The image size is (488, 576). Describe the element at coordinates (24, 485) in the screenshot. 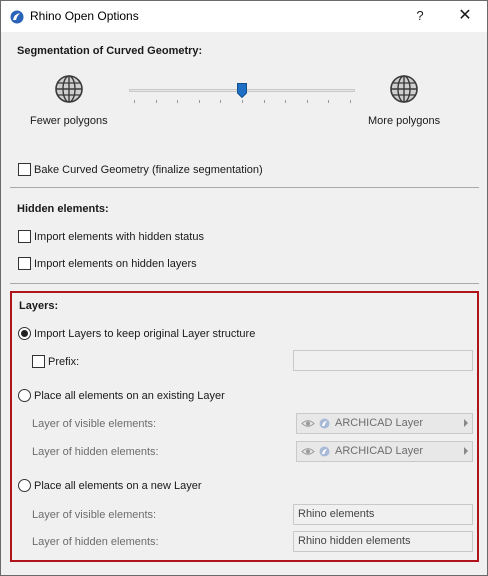

I see `new-layer-radio` at that location.